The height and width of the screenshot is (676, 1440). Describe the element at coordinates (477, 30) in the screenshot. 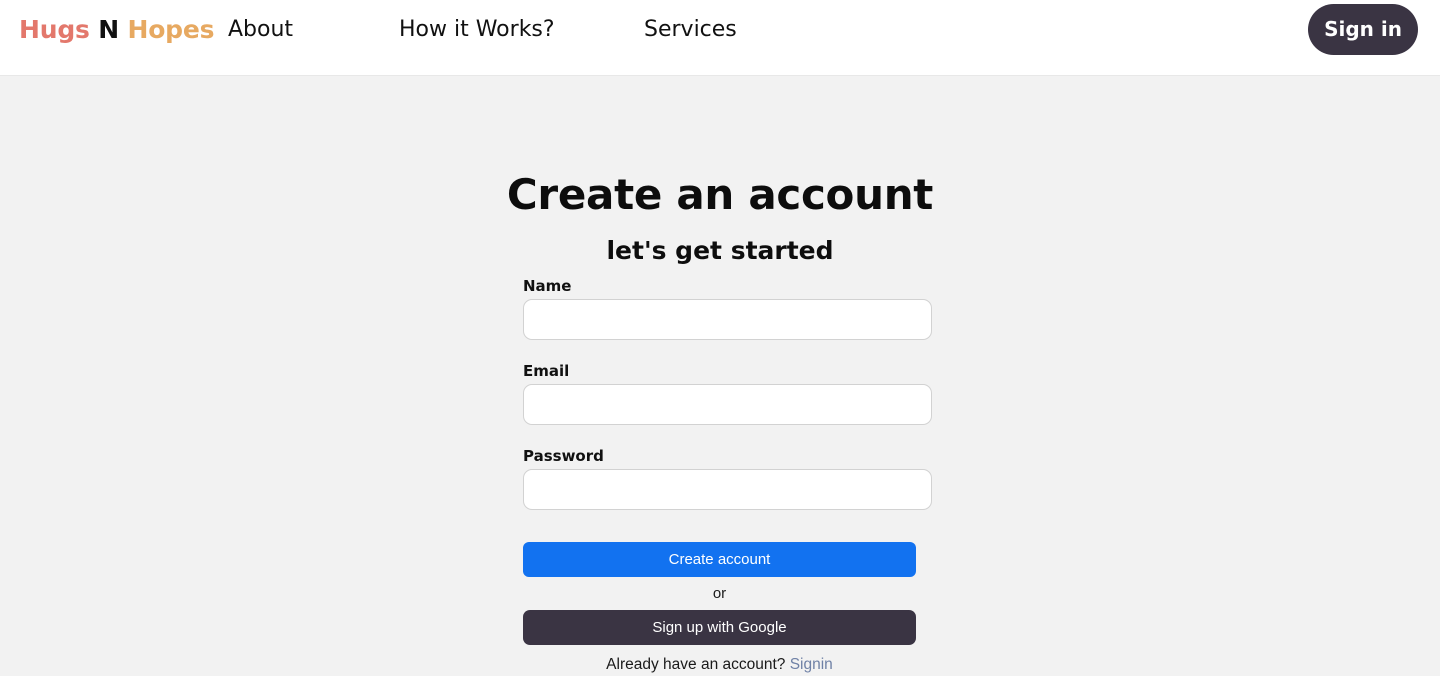

I see `nav-item-how-it-works: How it Works?` at that location.